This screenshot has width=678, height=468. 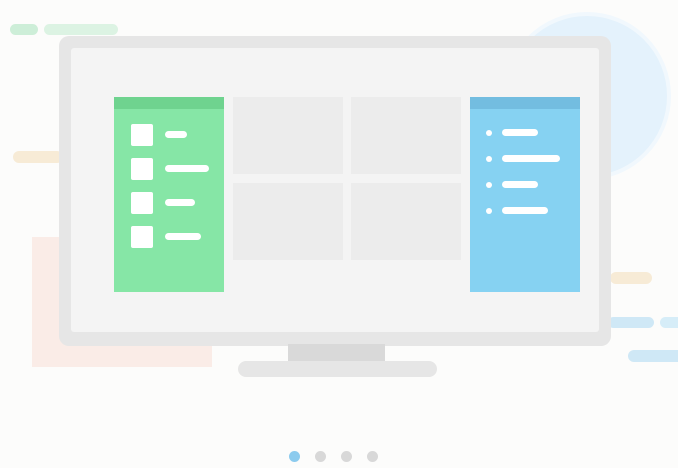 I want to click on decor-dash-yellow-left, so click(x=38, y=157).